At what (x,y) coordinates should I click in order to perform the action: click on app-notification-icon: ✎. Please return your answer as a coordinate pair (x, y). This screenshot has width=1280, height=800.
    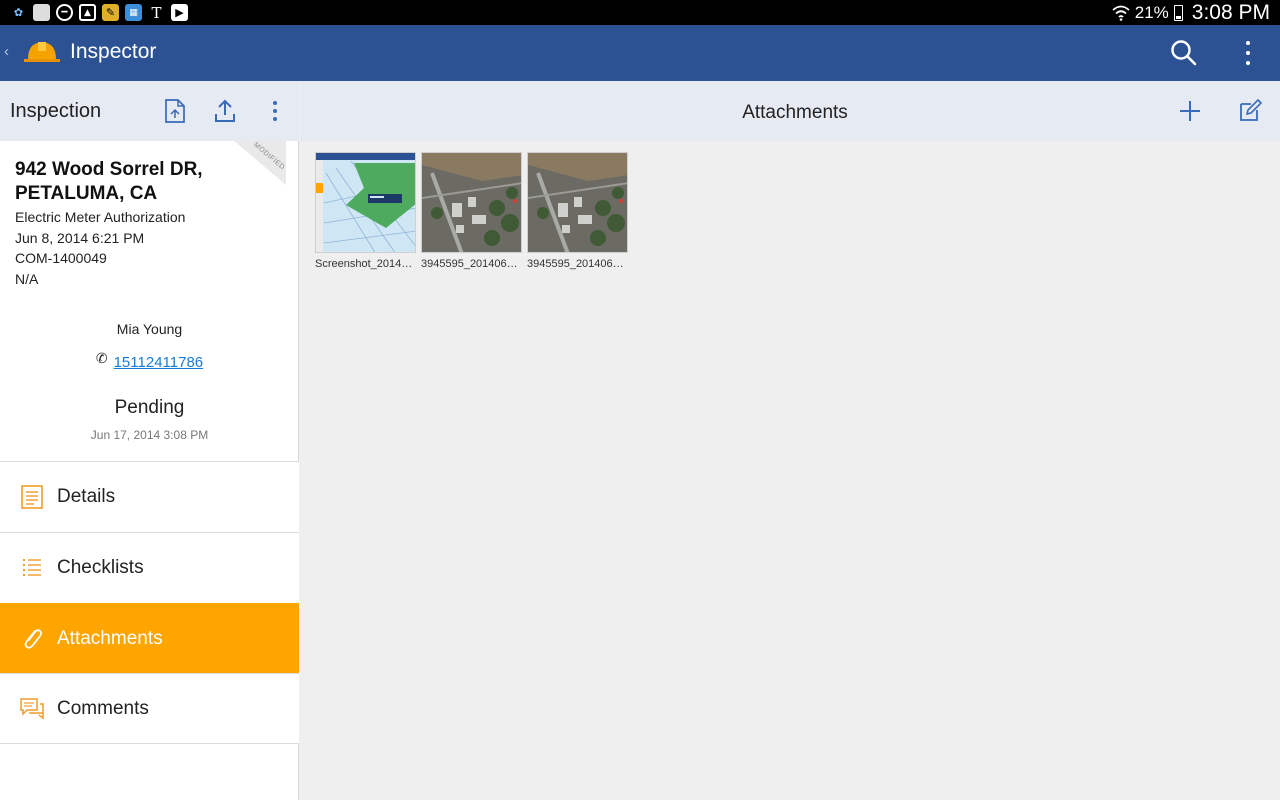
    Looking at the image, I should click on (110, 12).